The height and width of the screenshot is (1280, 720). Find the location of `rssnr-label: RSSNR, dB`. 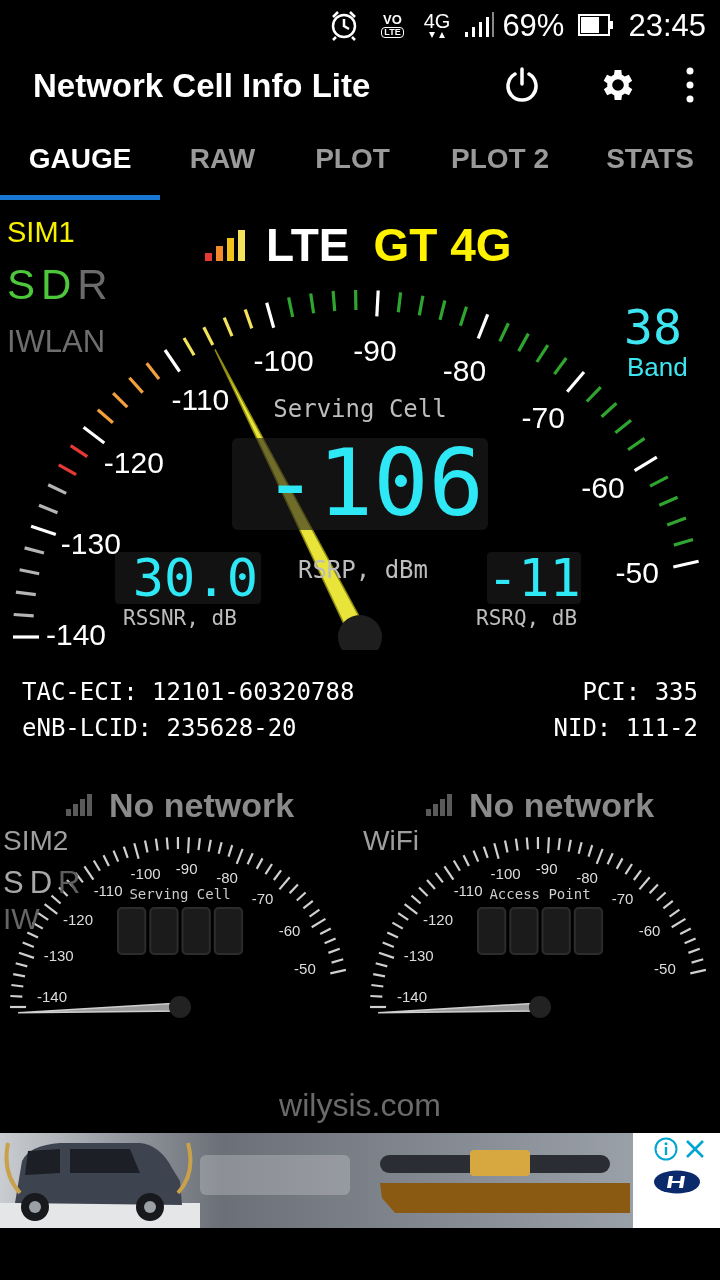

rssnr-label: RSSNR, dB is located at coordinates (180, 618).